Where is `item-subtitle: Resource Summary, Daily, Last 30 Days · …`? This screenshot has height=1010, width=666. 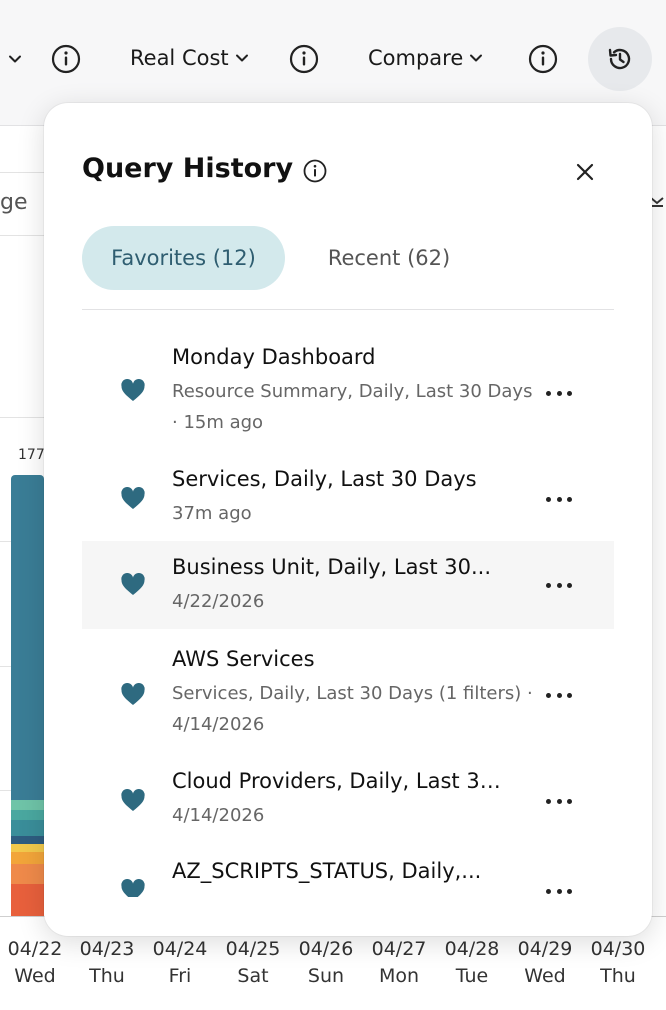
item-subtitle: Resource Summary, Daily, Last 30 Days · … is located at coordinates (352, 407).